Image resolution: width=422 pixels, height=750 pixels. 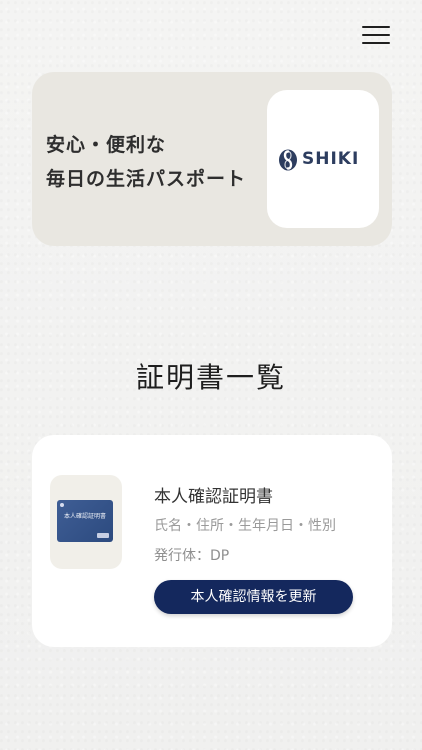 What do you see at coordinates (62, 505) in the screenshot?
I see `id-card-logo-dot` at bounding box center [62, 505].